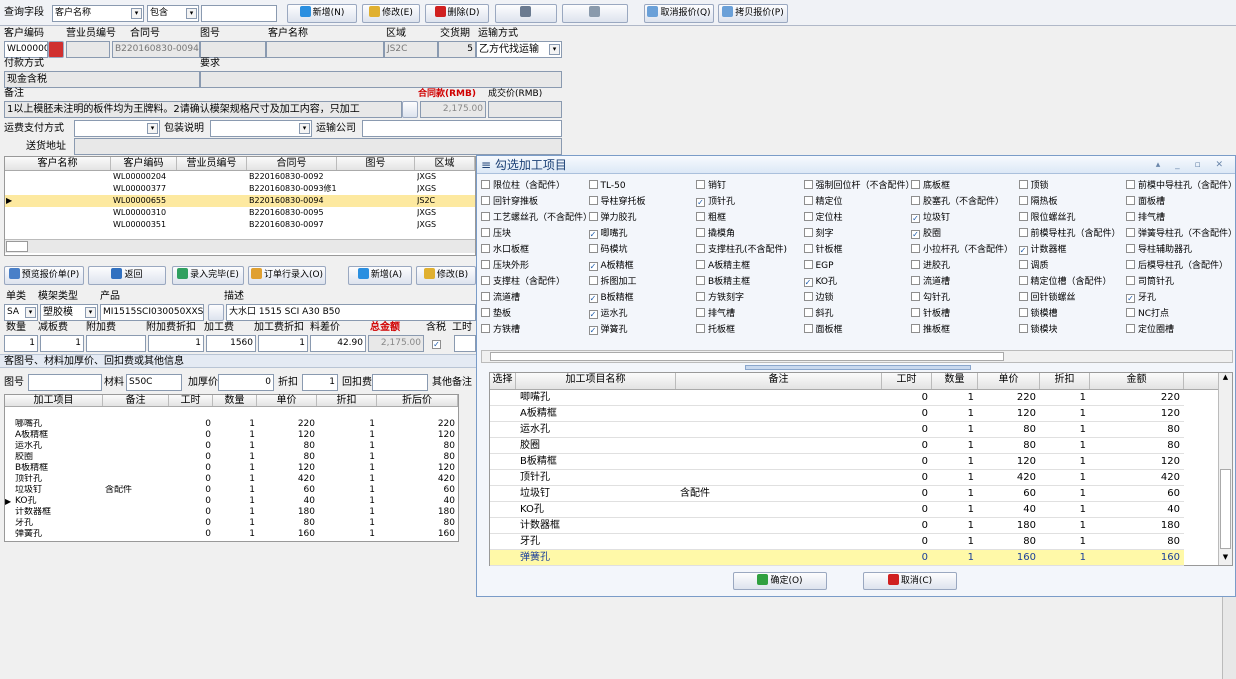  What do you see at coordinates (240, 201) in the screenshot?
I see `customer-row: ▶ WL00000655 B220160830-0094 JS2C` at bounding box center [240, 201].